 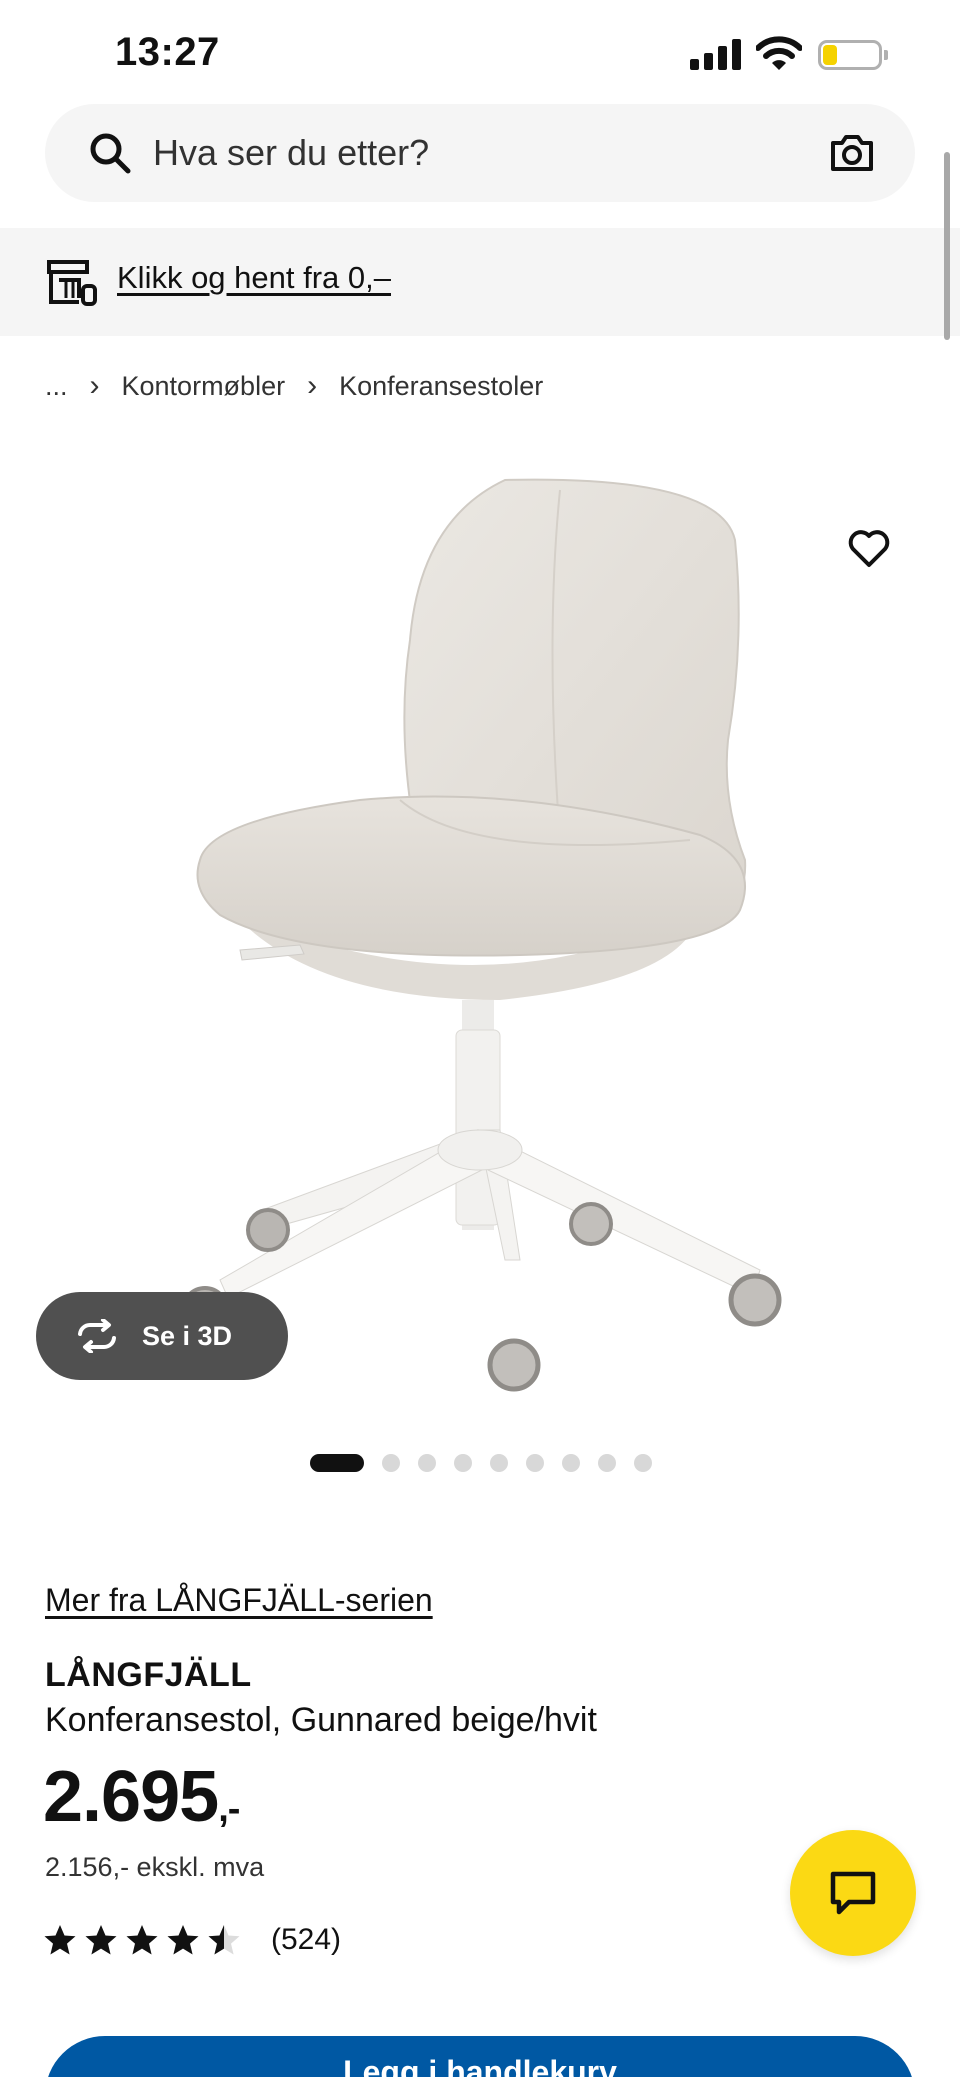 What do you see at coordinates (480, 2056) in the screenshot?
I see `add-to-cart-button: Legg i handlekurv` at bounding box center [480, 2056].